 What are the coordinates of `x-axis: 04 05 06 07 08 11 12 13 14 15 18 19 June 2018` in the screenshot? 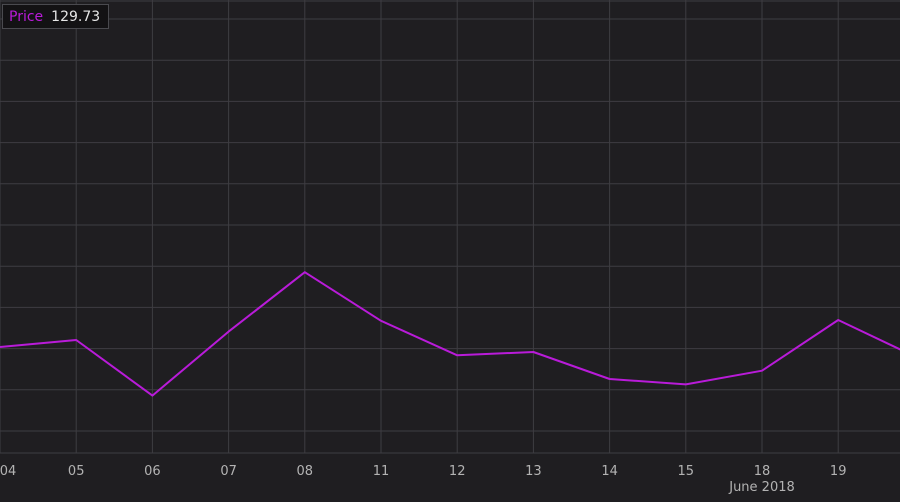 It's located at (423, 479).